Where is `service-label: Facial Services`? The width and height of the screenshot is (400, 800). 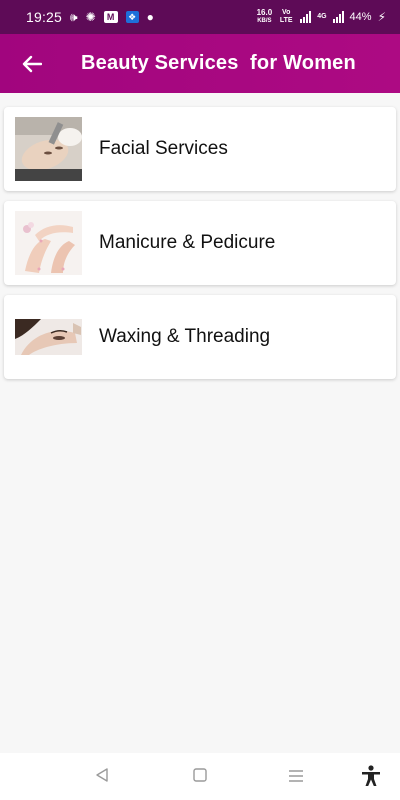
service-label: Facial Services is located at coordinates (163, 148).